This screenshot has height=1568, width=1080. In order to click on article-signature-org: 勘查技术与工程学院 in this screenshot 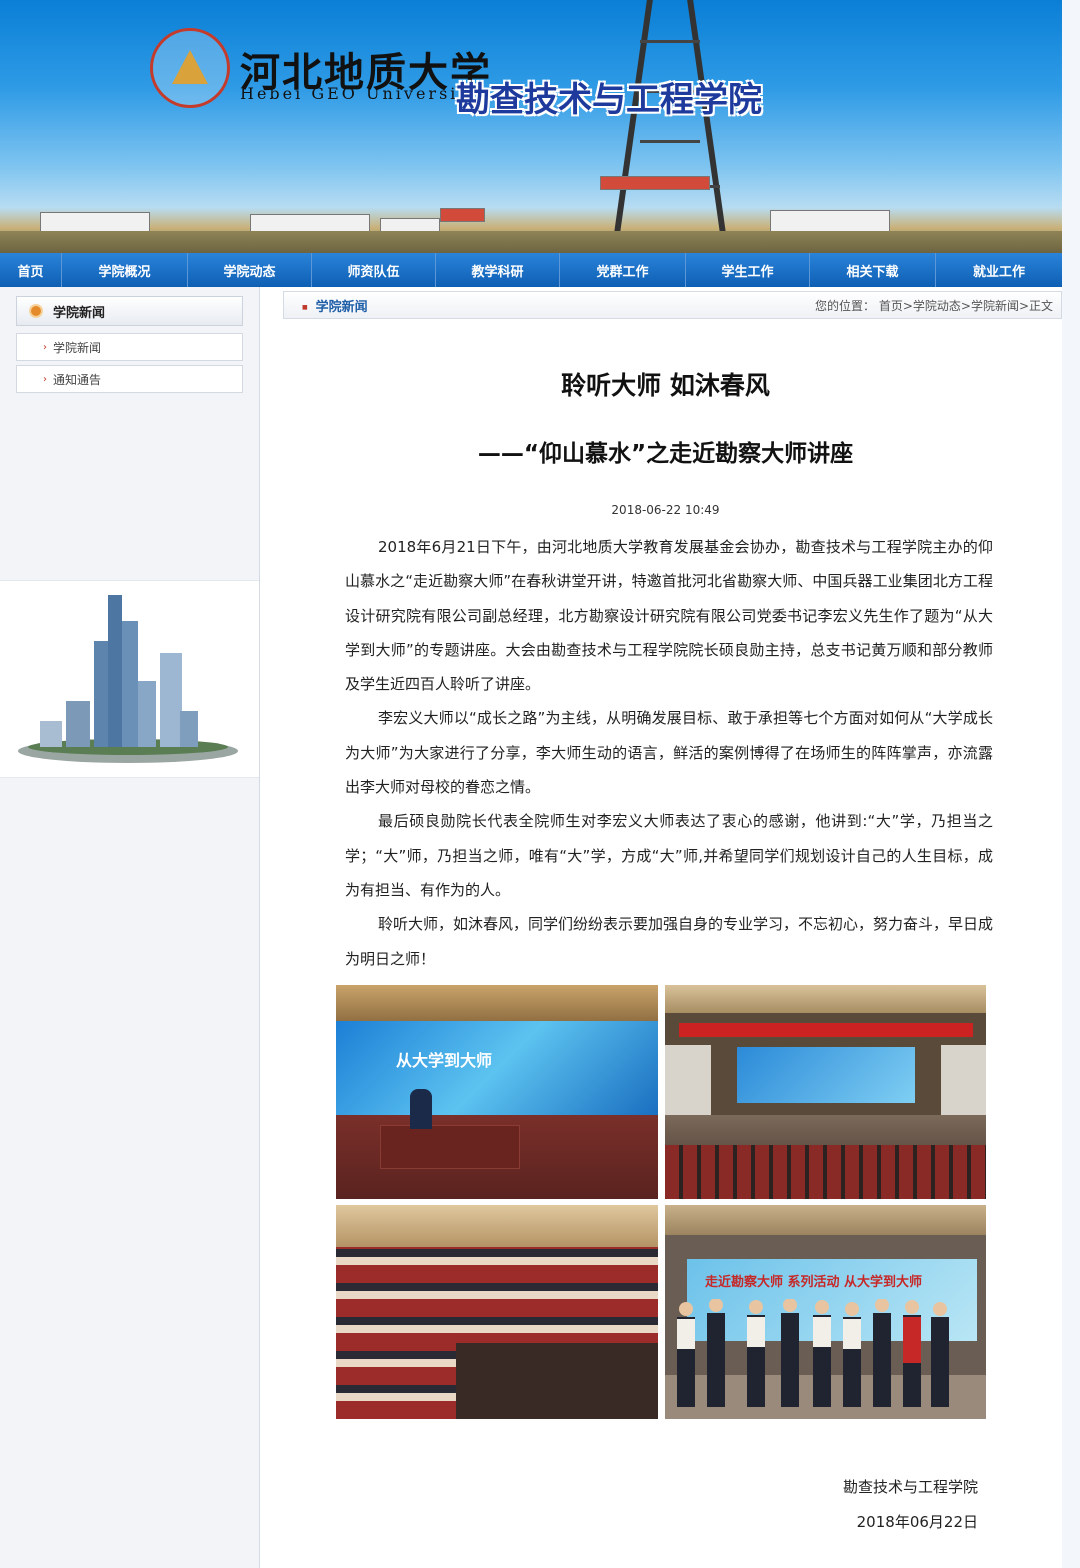, I will do `click(910, 1487)`.